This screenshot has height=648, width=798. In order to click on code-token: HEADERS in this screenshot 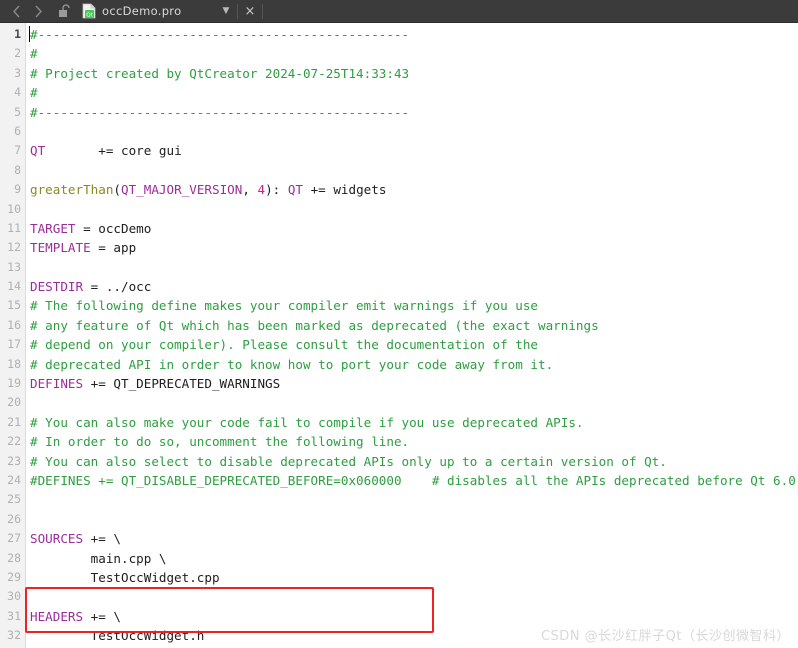, I will do `click(56, 616)`.